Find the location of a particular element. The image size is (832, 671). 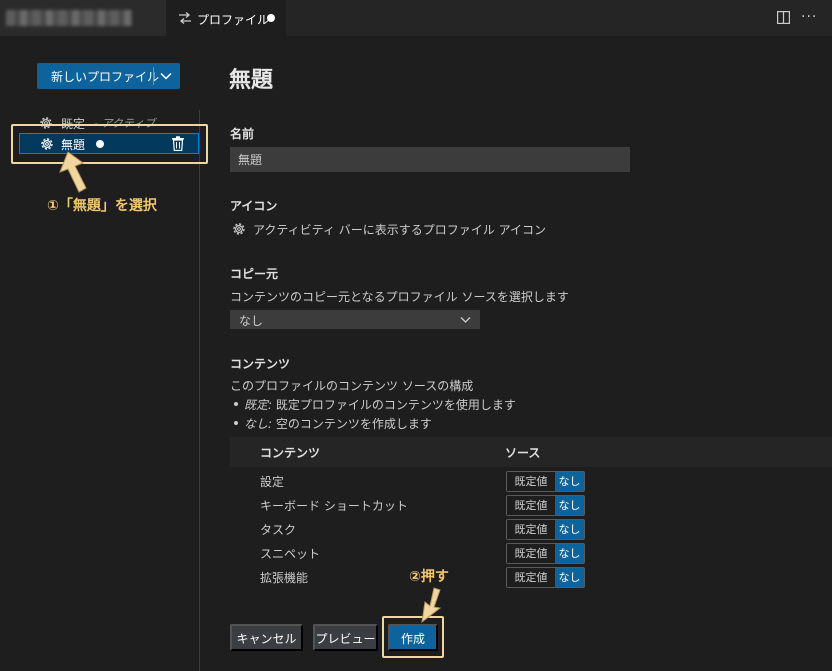

contents-description: このプロファイルのコンテンツ ソースの構成 is located at coordinates (352, 386).